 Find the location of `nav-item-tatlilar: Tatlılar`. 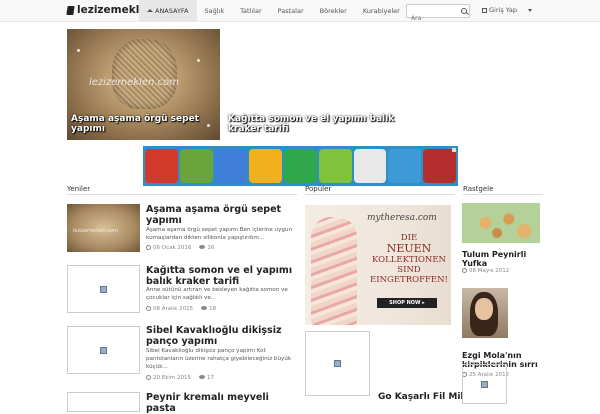

nav-item-tatlilar: Tatlılar is located at coordinates (251, 11).